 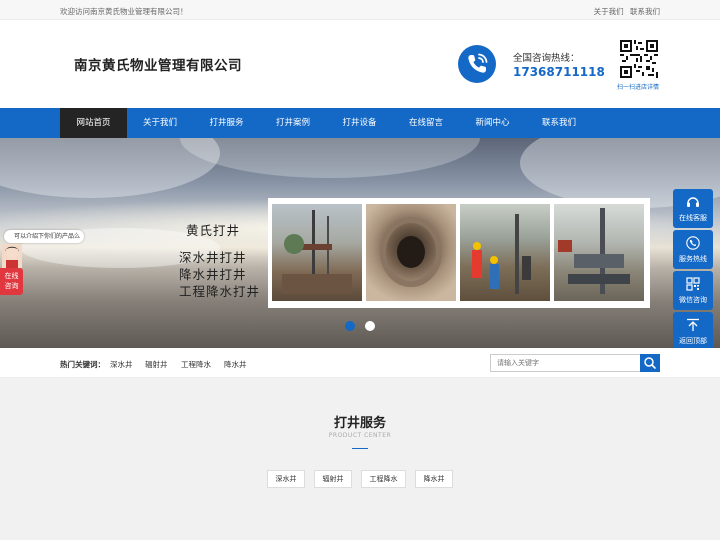 What do you see at coordinates (293, 123) in the screenshot?
I see `nav-item-cases: 打井案例` at bounding box center [293, 123].